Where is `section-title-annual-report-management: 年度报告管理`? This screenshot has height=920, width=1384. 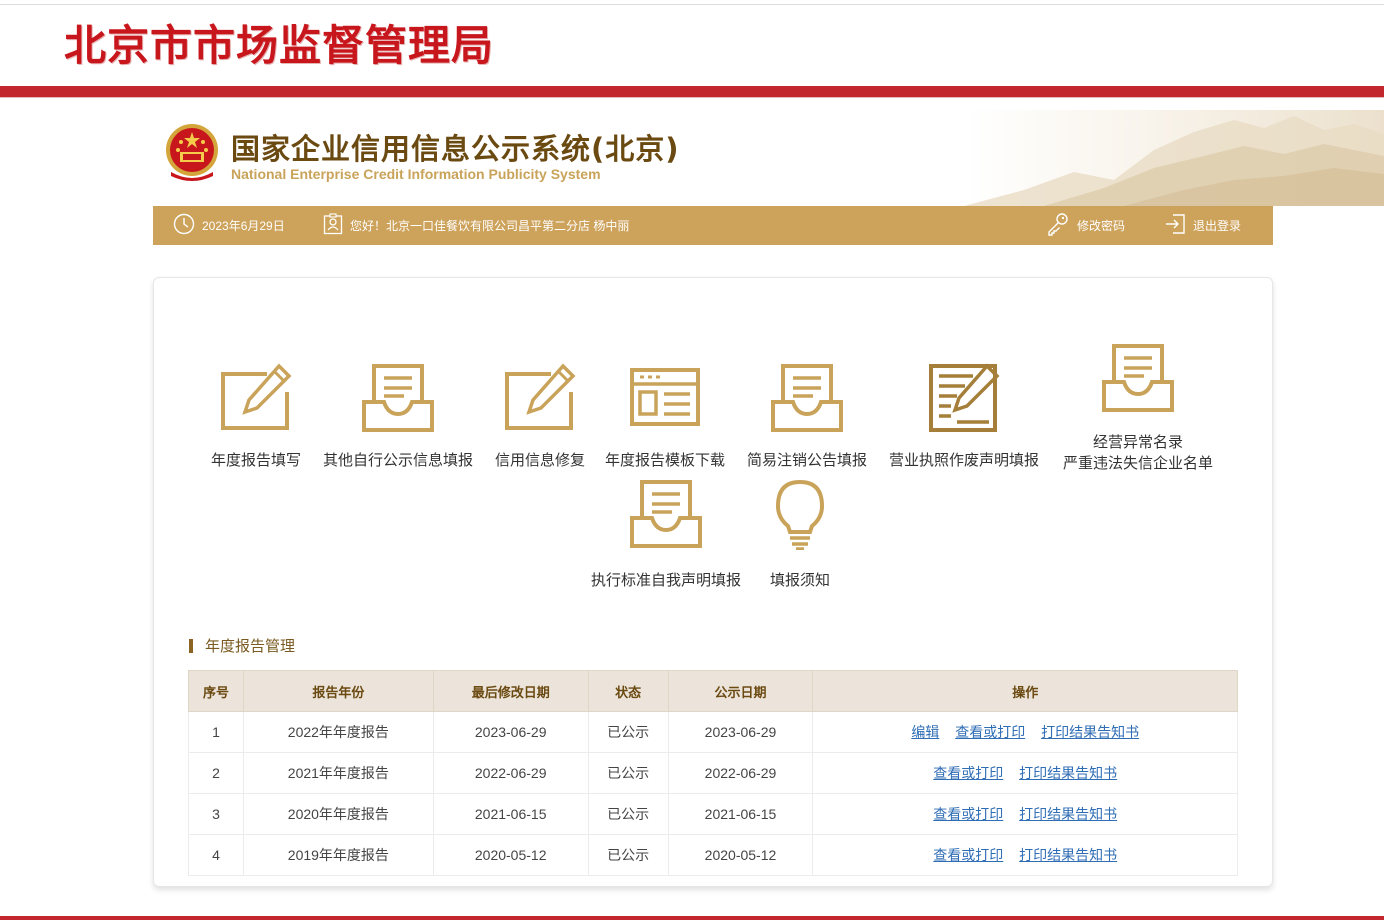 section-title-annual-report-management: 年度报告管理 is located at coordinates (242, 646).